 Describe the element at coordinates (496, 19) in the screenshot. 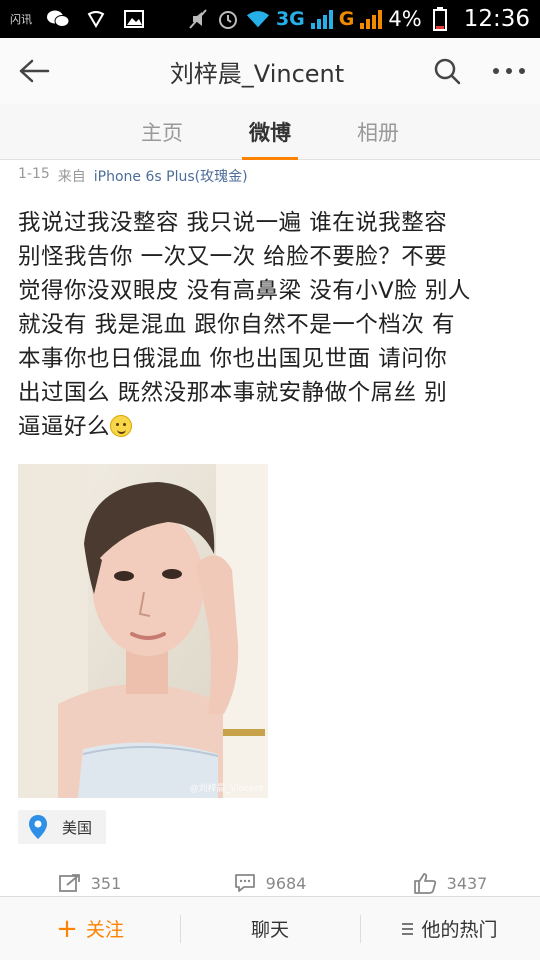

I see `clock: 12:36` at that location.